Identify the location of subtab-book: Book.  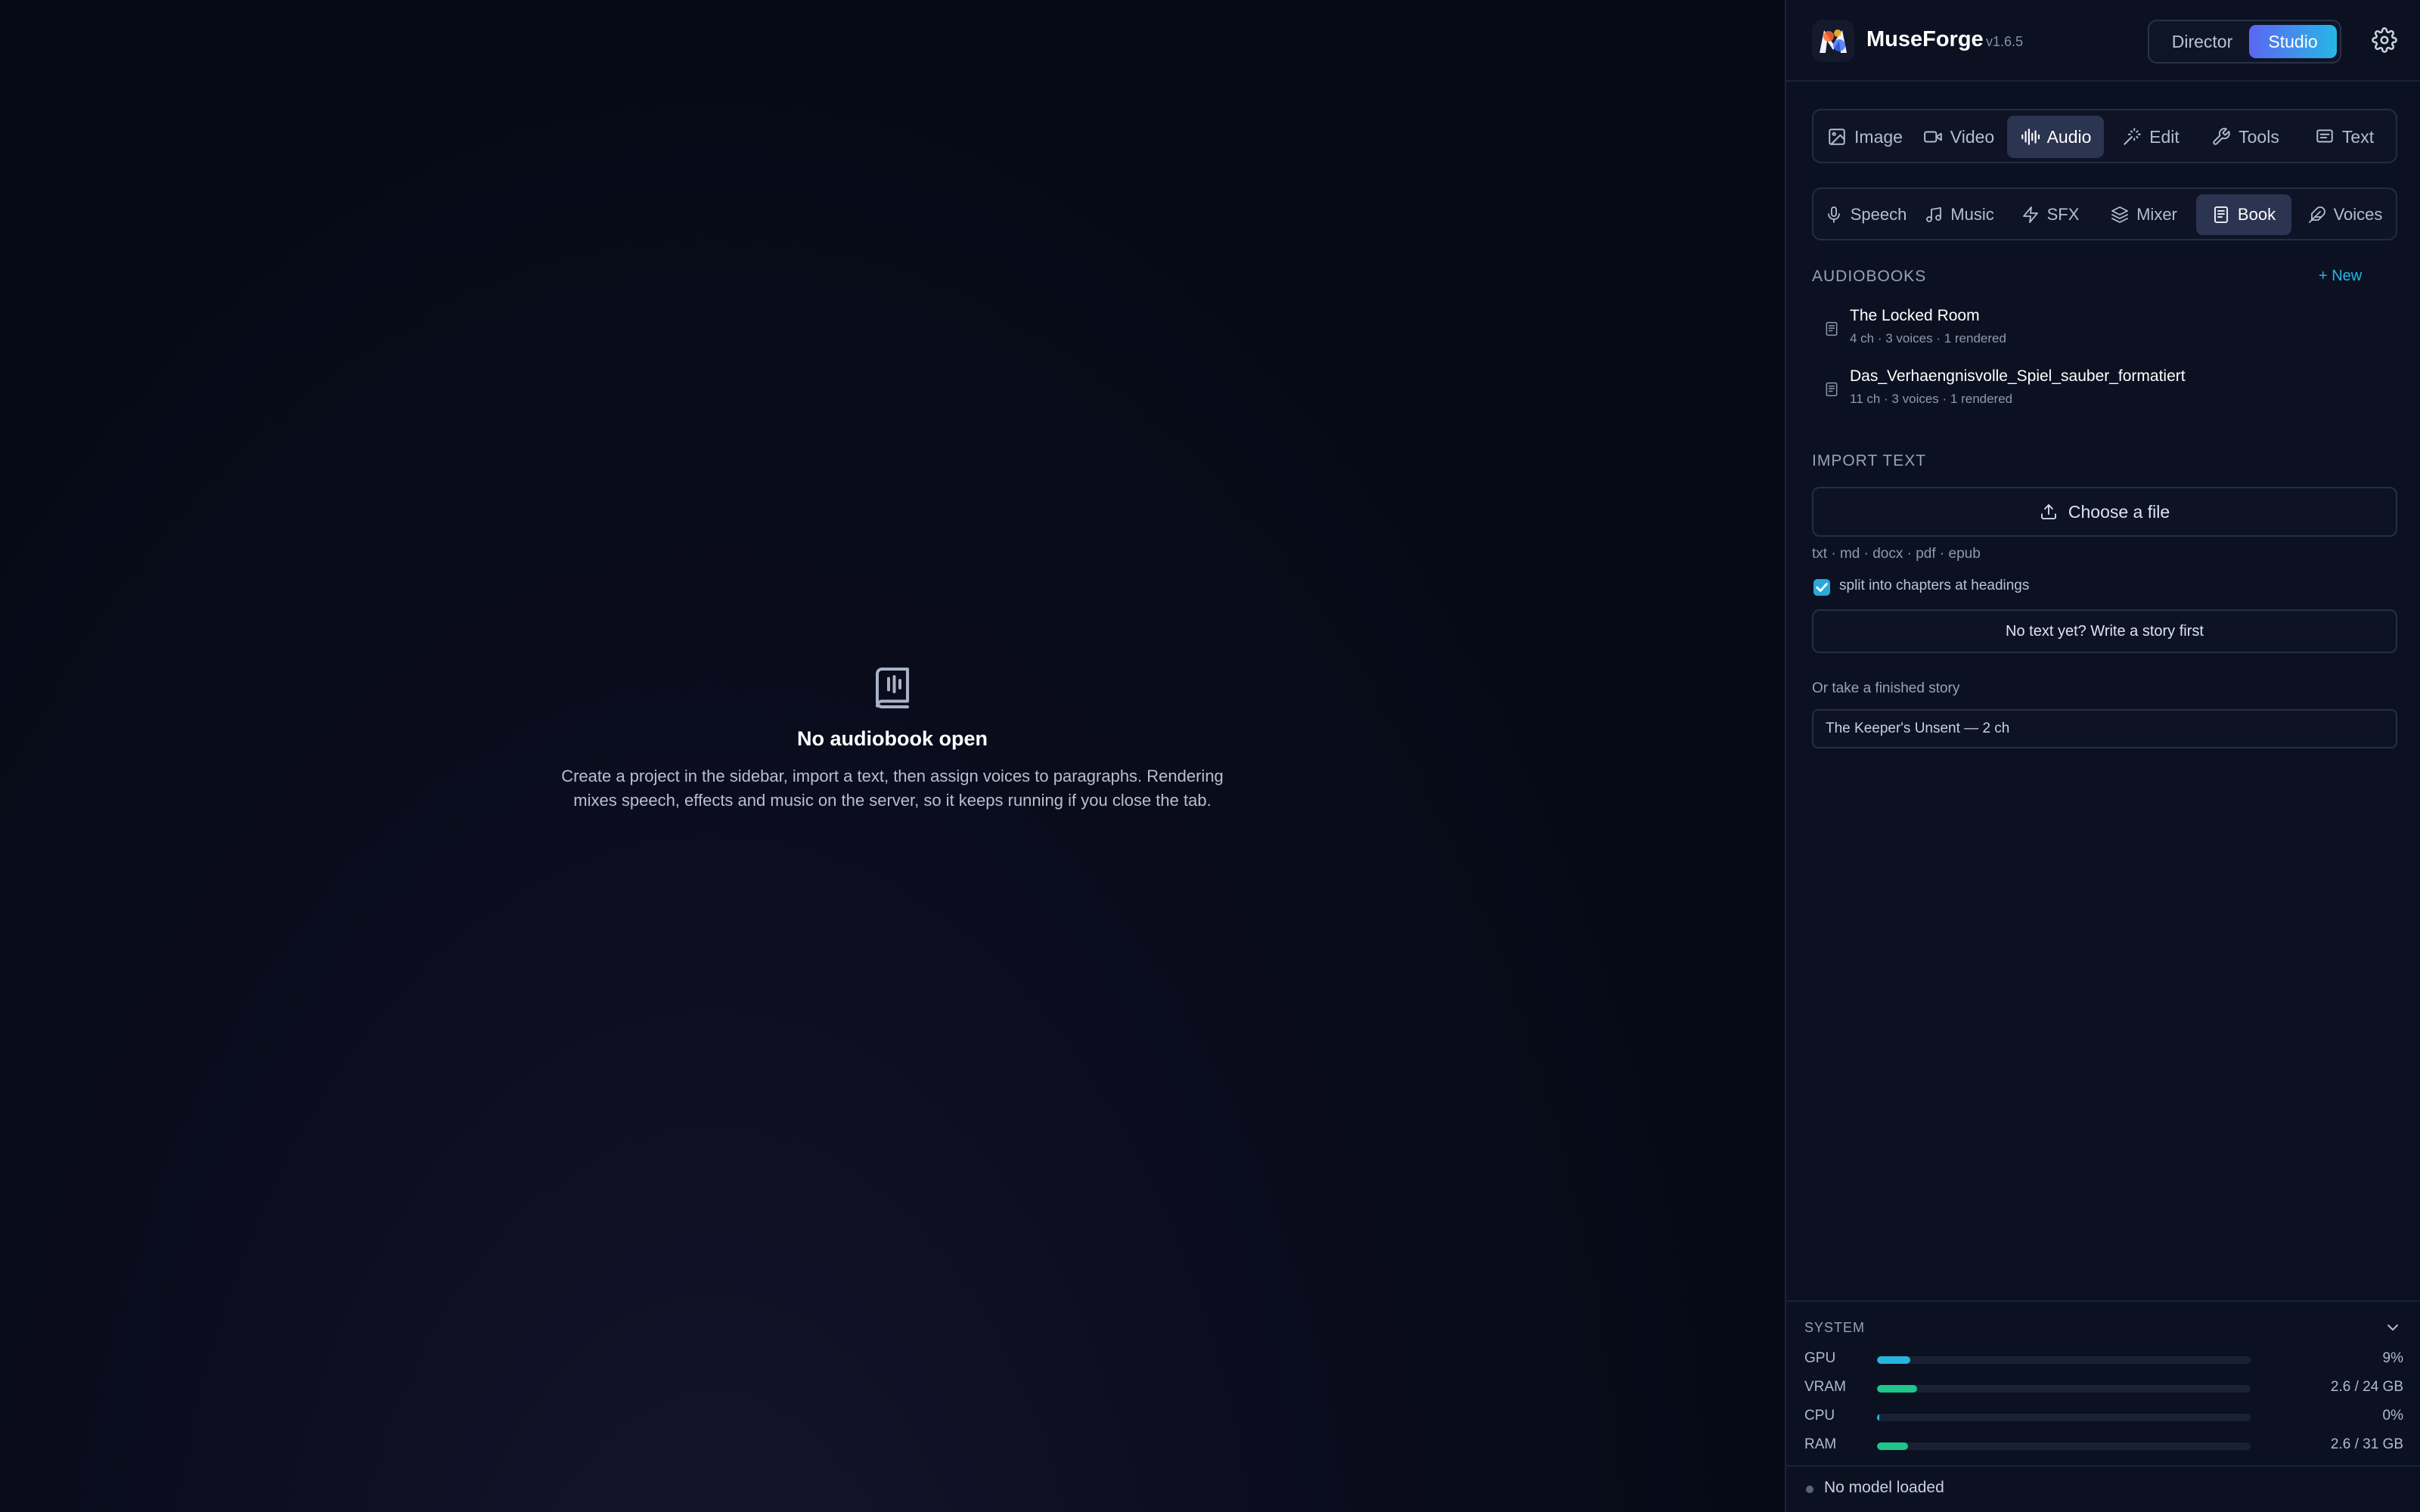
(2243, 214).